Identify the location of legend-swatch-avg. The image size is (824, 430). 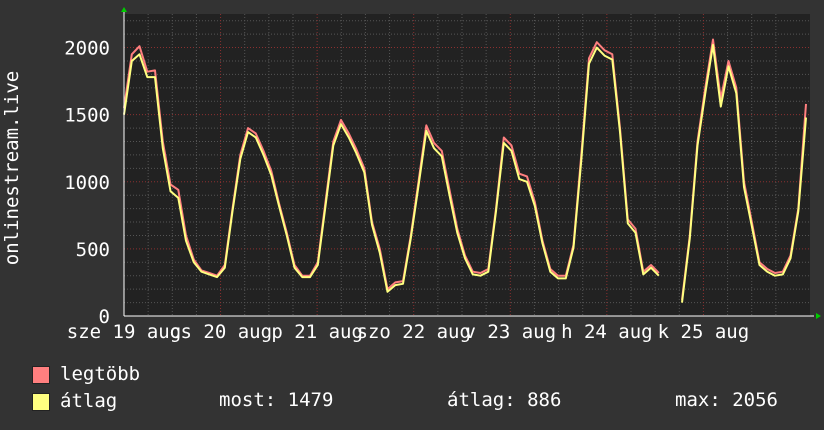
(41, 402).